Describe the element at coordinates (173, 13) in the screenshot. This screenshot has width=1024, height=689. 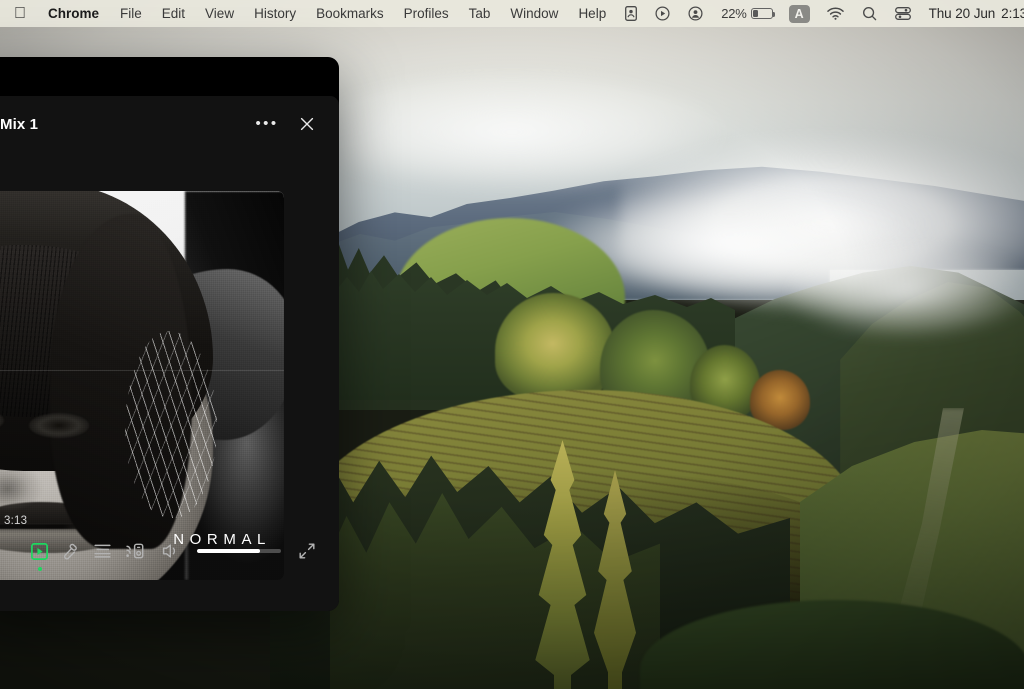
I see `menu-item-edit: Edit` at that location.